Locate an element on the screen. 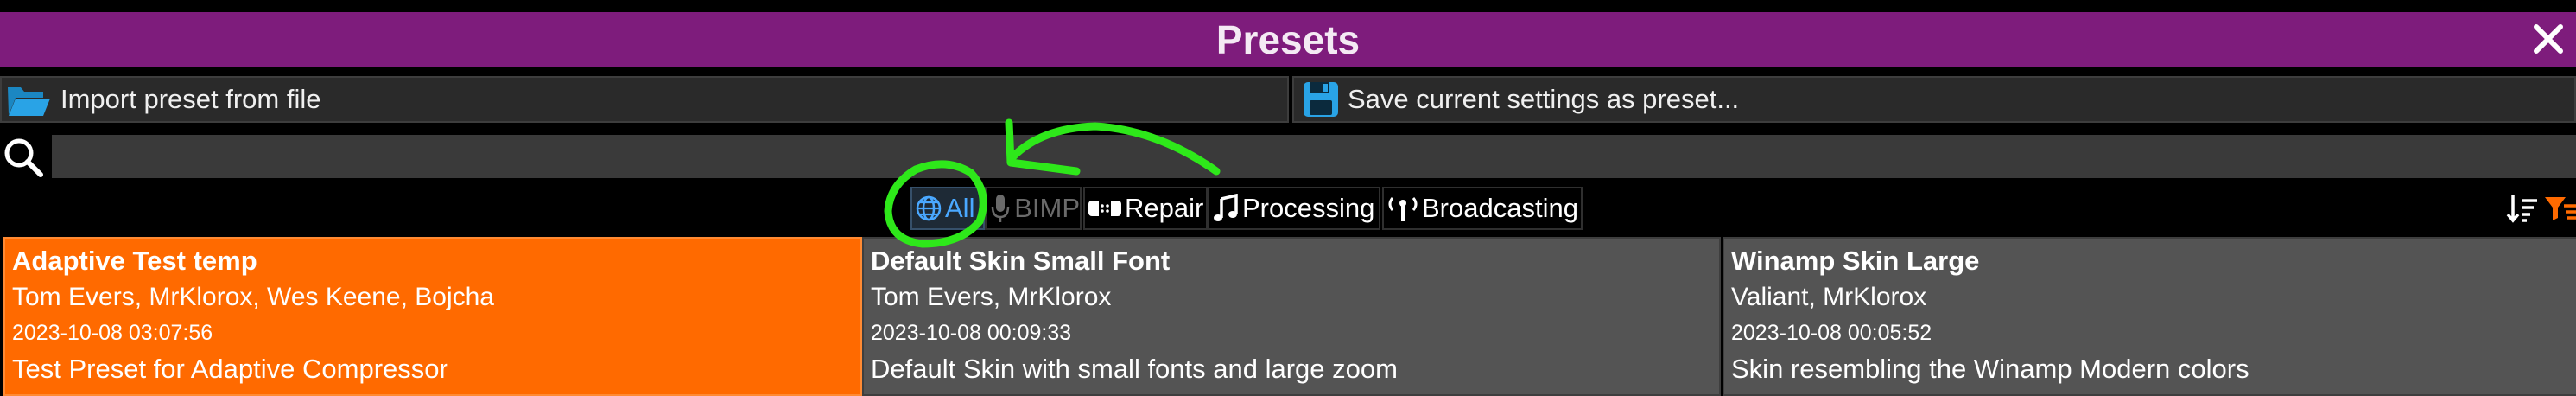 Image resolution: width=2576 pixels, height=396 pixels. filter-button is located at coordinates (2558, 208).